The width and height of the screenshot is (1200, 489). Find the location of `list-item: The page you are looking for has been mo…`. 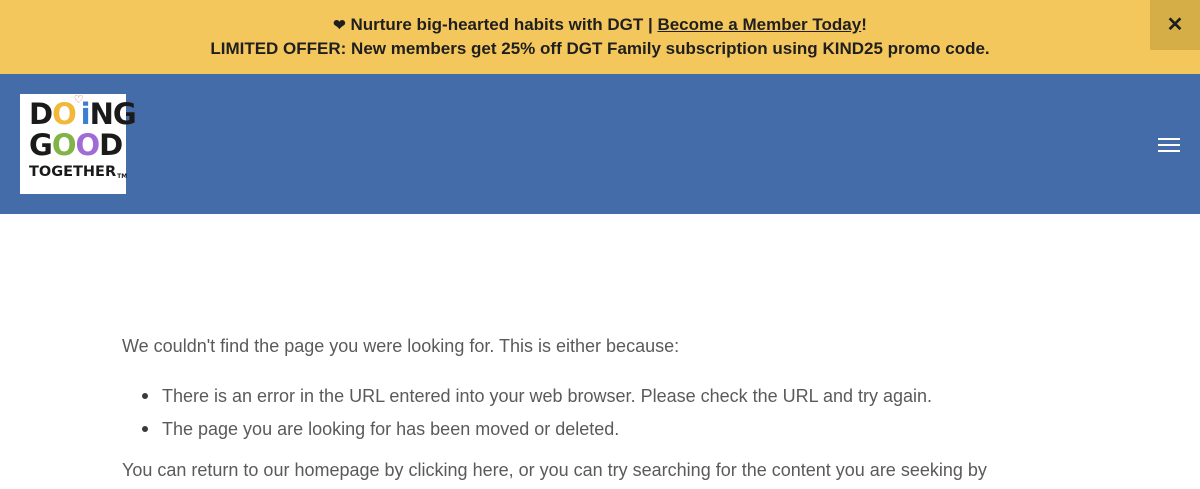

list-item: The page you are looking for has been mo… is located at coordinates (592, 429).